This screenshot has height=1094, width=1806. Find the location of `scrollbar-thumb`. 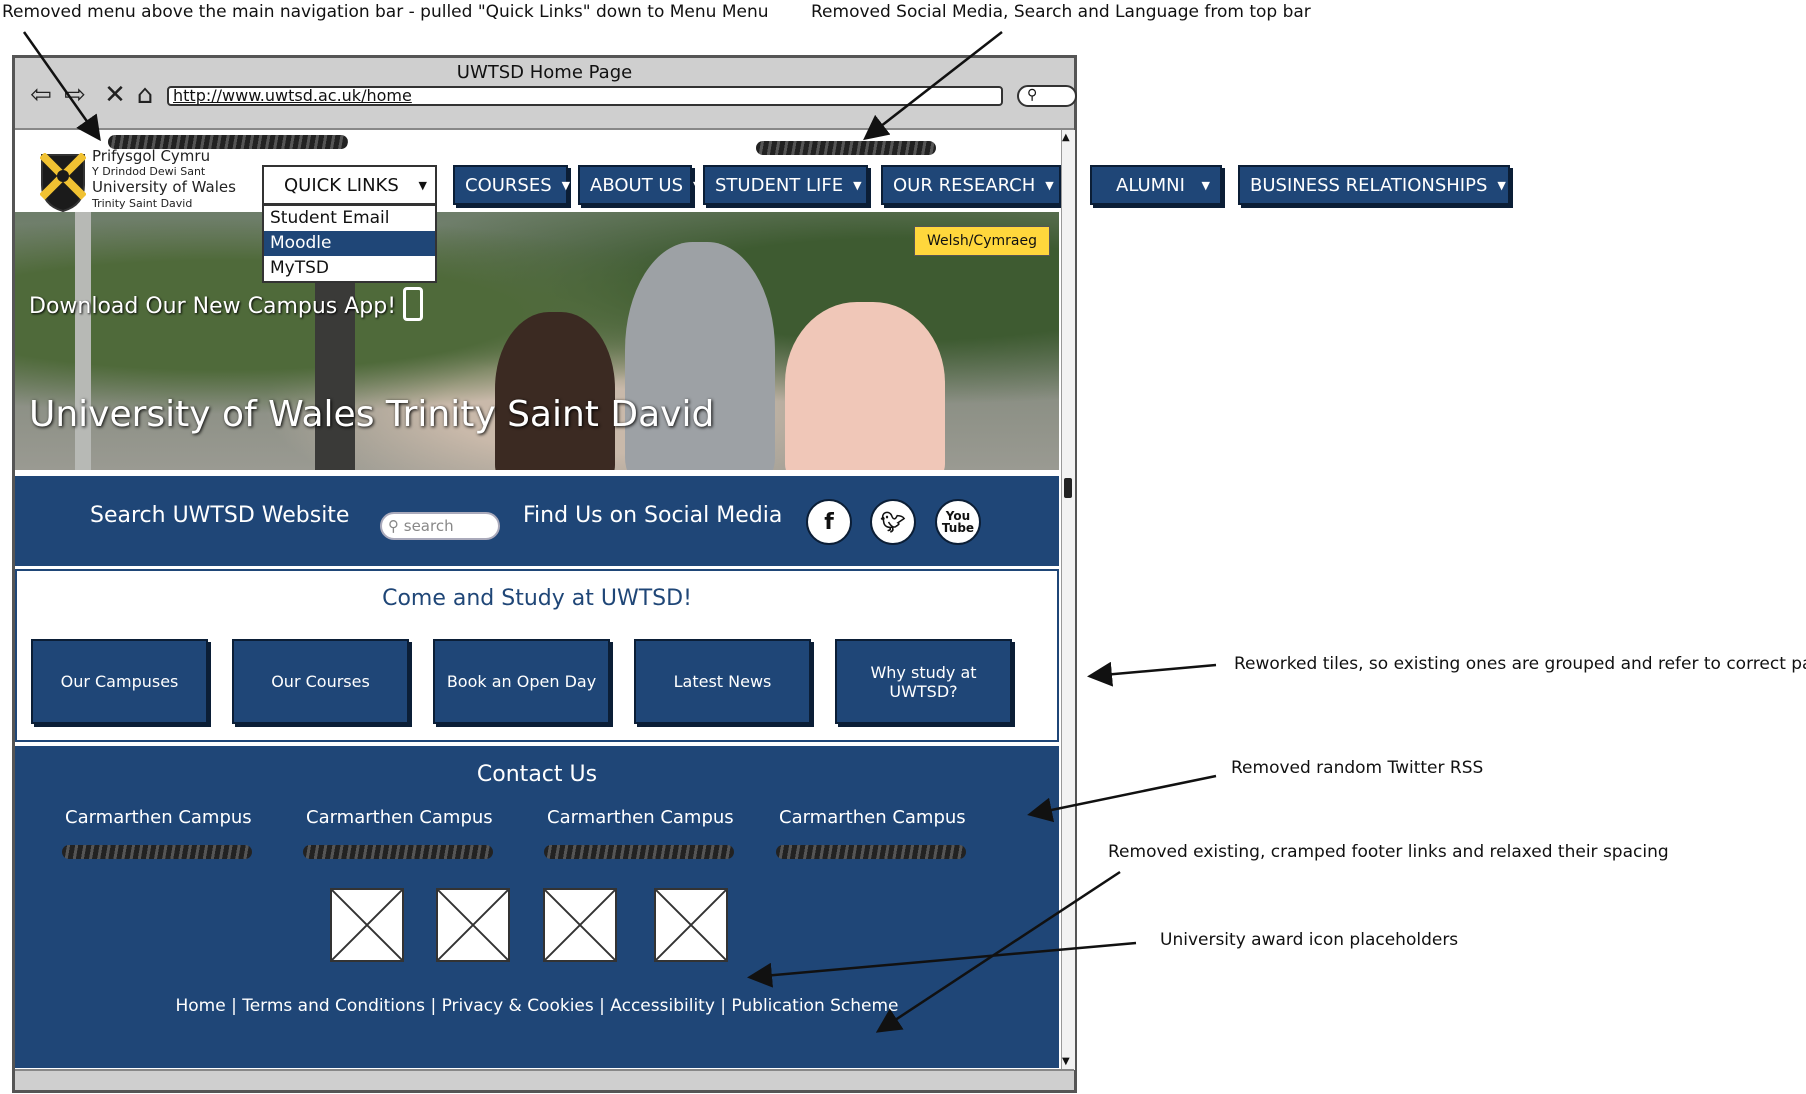

scrollbar-thumb is located at coordinates (1068, 488).